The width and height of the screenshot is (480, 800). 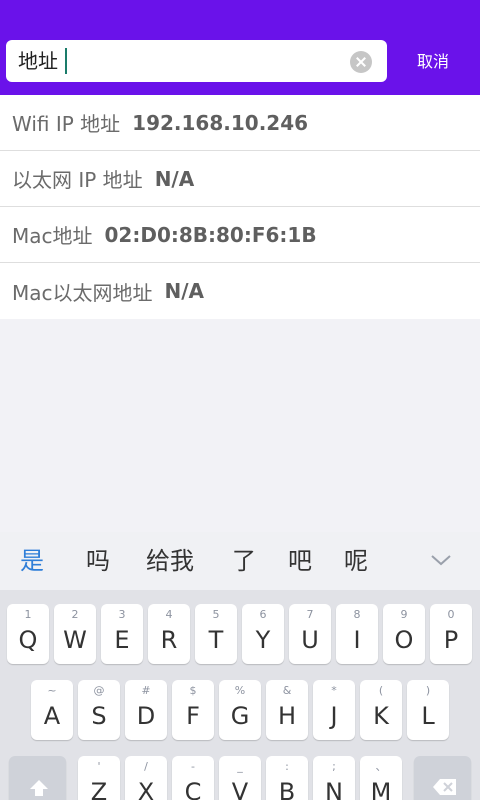 I want to click on key-hint: 8, so click(x=357, y=614).